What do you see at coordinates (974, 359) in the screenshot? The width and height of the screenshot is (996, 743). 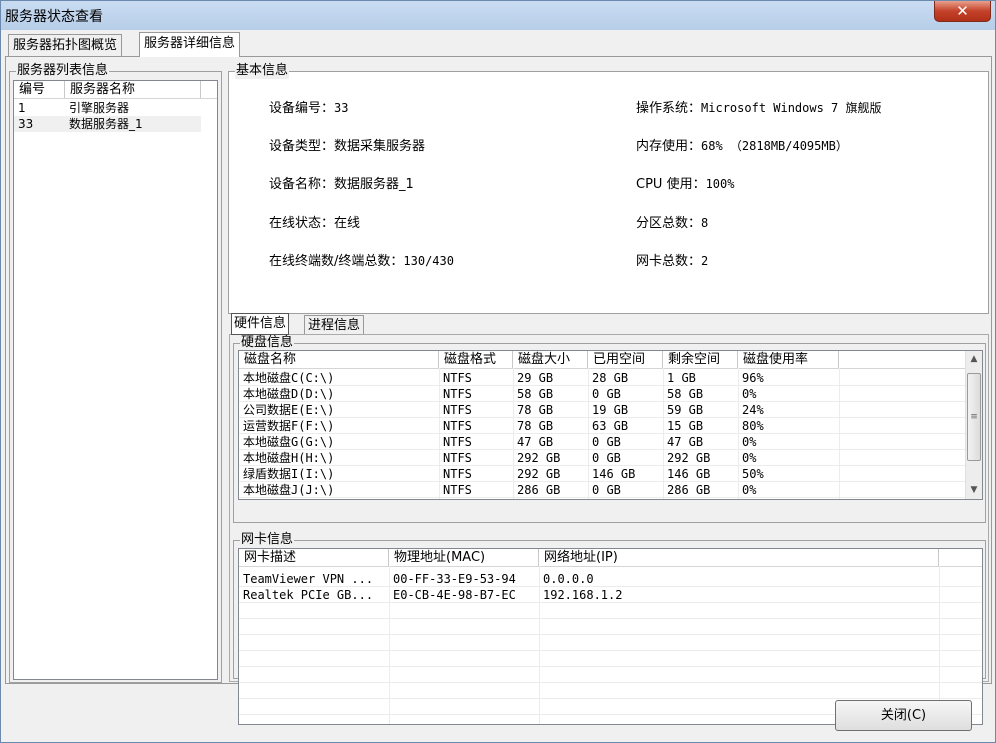 I see `scroll-up-icon: ▲` at bounding box center [974, 359].